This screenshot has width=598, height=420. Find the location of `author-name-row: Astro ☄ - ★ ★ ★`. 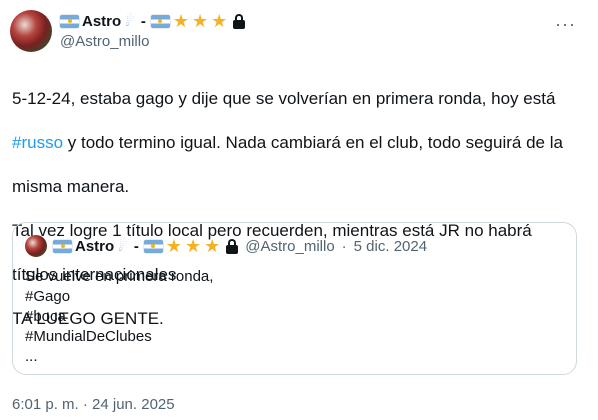

author-name-row: Astro ☄ - ★ ★ ★ is located at coordinates (153, 21).